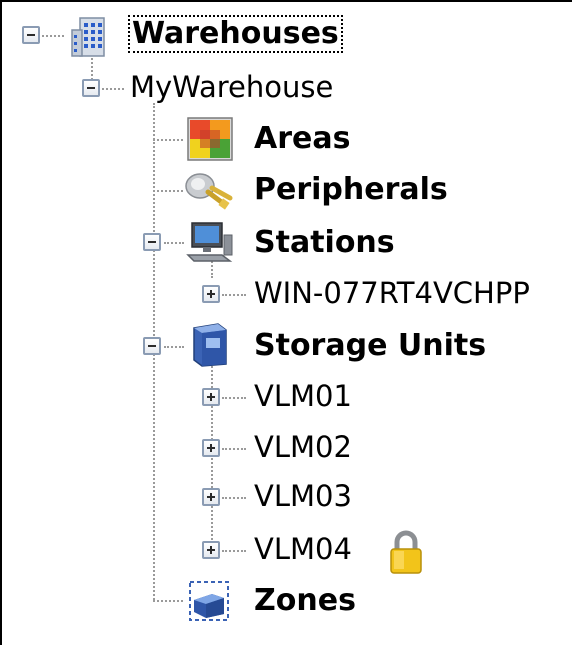 The image size is (572, 645). Describe the element at coordinates (209, 601) in the screenshot. I see `zones-icon` at that location.